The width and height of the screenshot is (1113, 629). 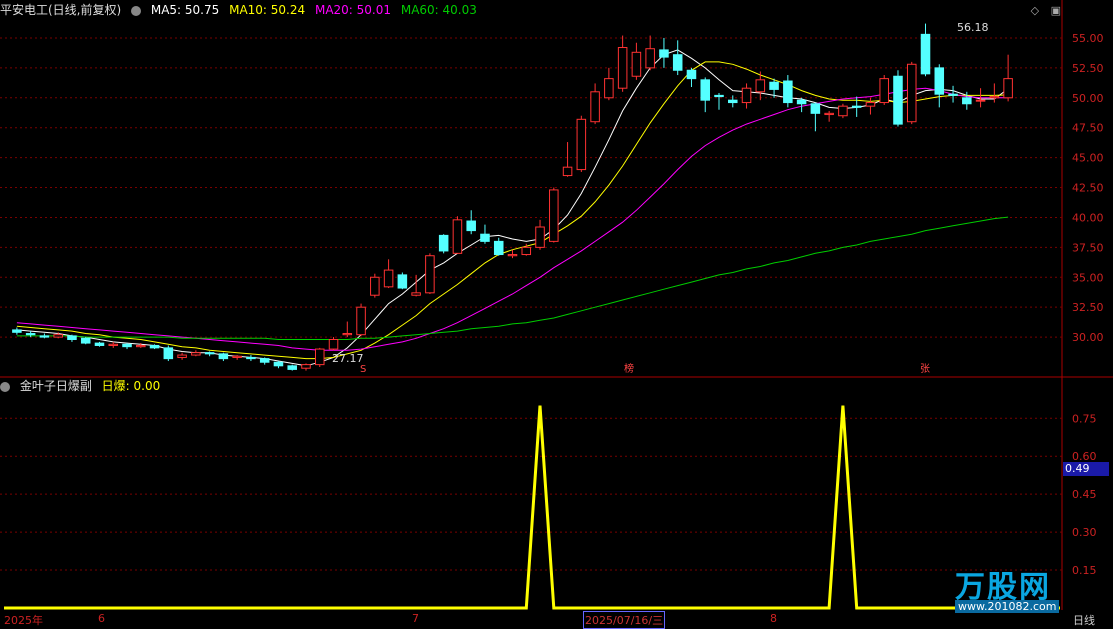 I want to click on y-tick-label: 42.50, so click(x=1088, y=188).